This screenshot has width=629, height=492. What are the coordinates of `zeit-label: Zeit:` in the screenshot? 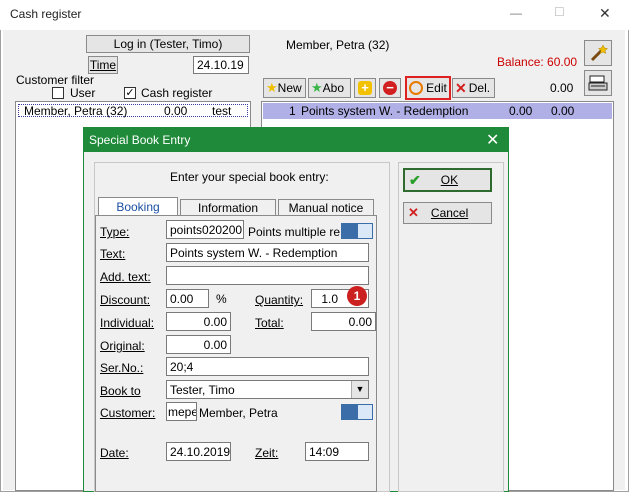 It's located at (267, 453).